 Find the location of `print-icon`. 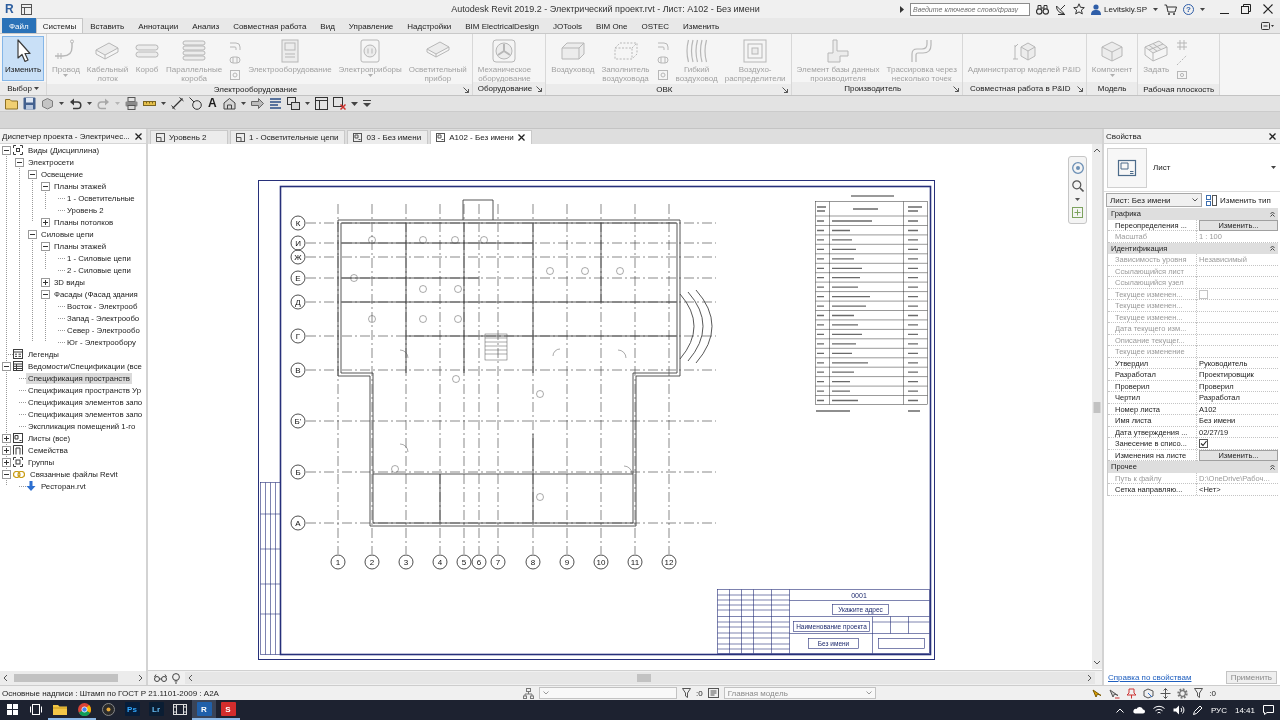

print-icon is located at coordinates (131, 103).